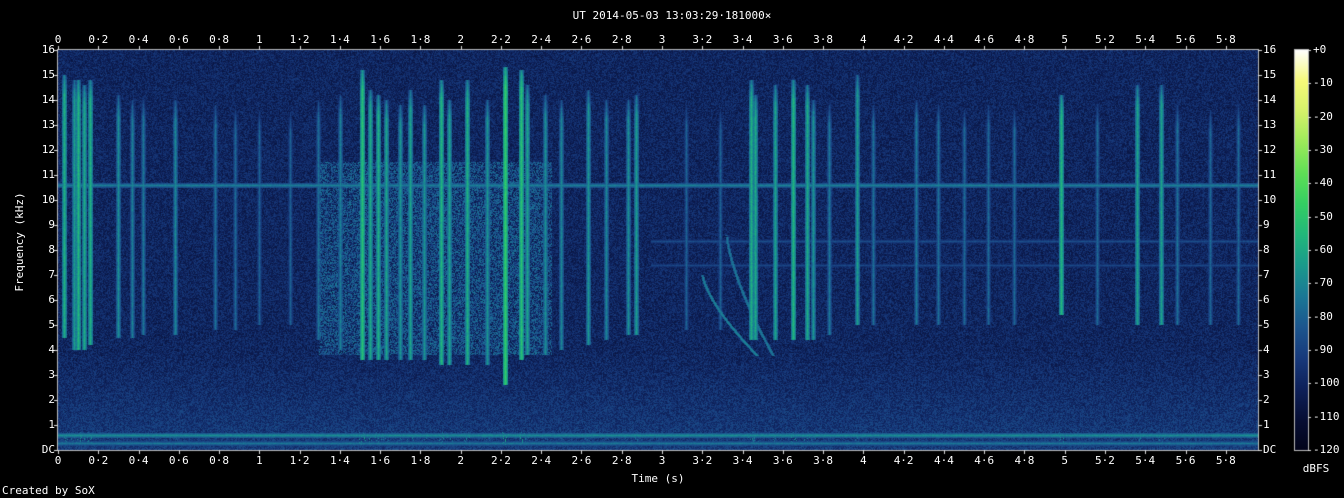 Image resolution: width=1344 pixels, height=498 pixels. Describe the element at coordinates (621, 460) in the screenshot. I see `x-tick-label-bottom: 2·8` at that location.